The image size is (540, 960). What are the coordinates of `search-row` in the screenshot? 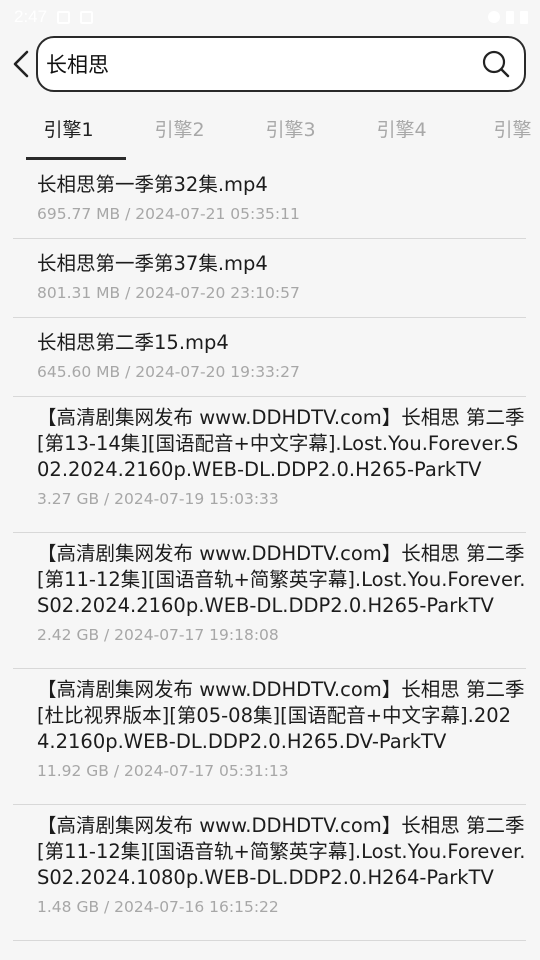 It's located at (270, 65).